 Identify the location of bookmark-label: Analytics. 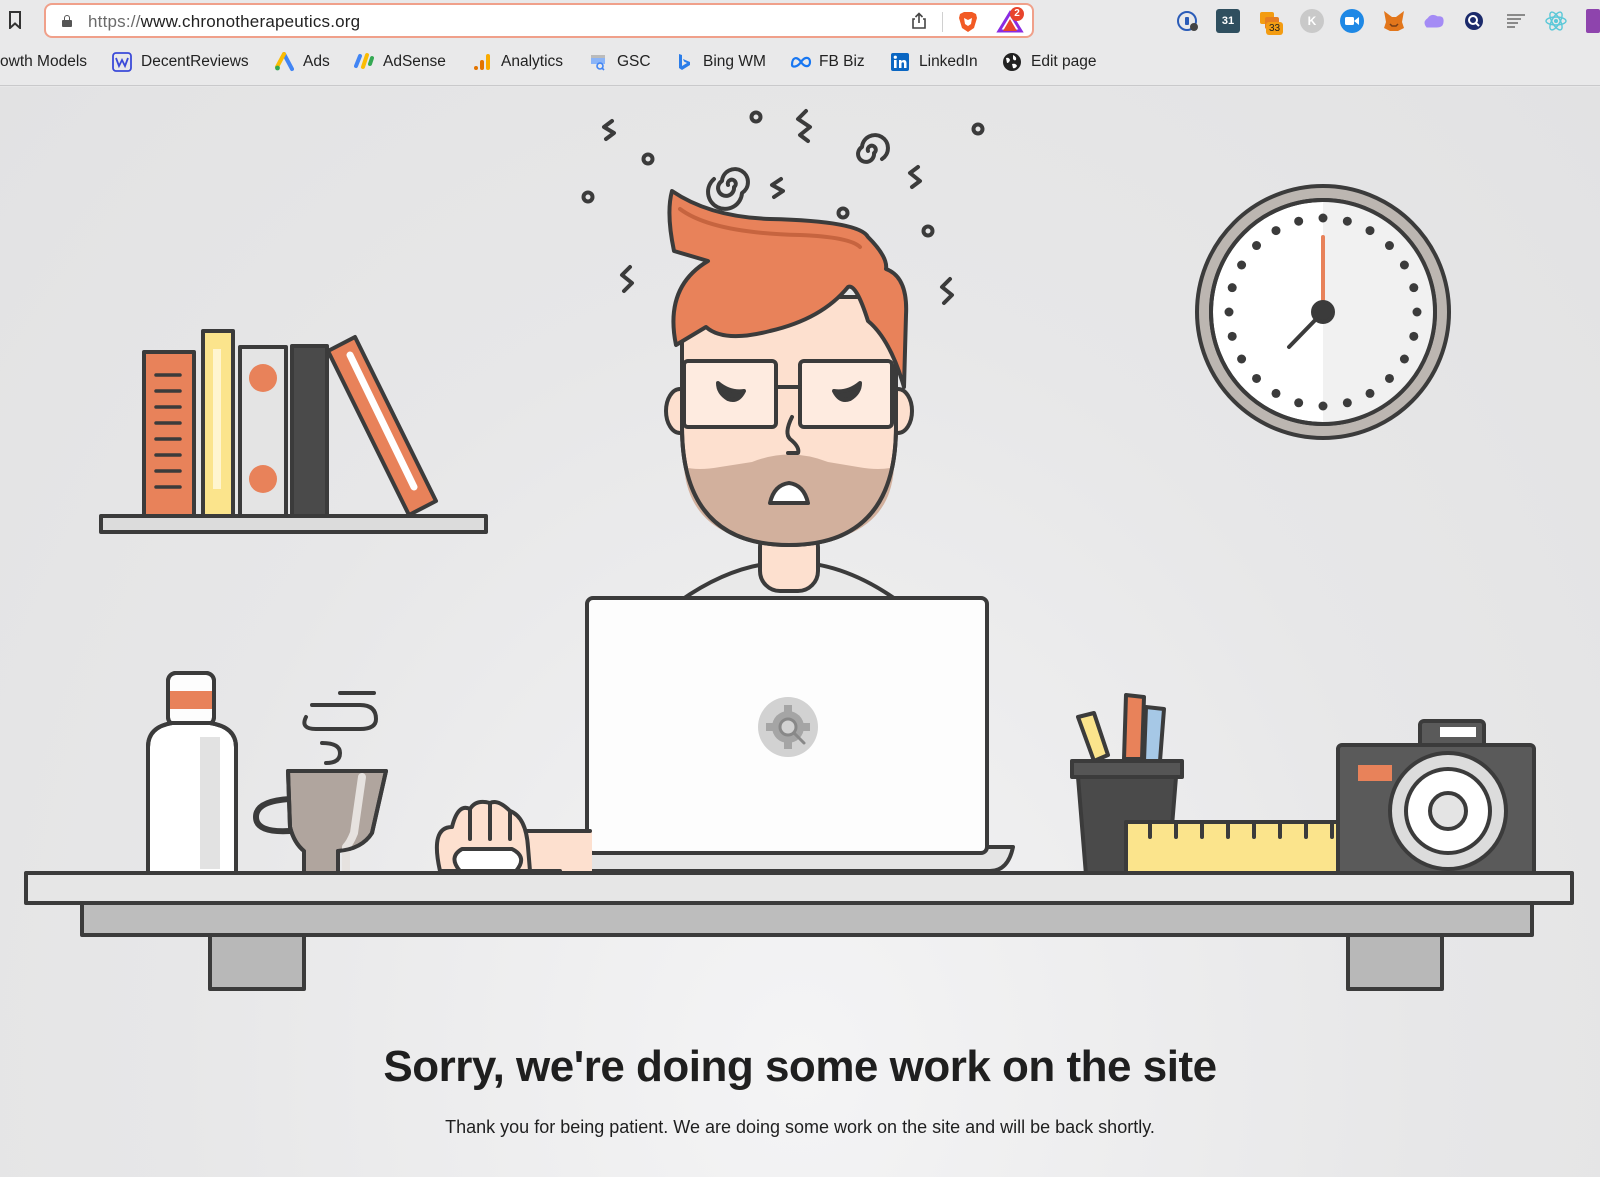
(532, 61).